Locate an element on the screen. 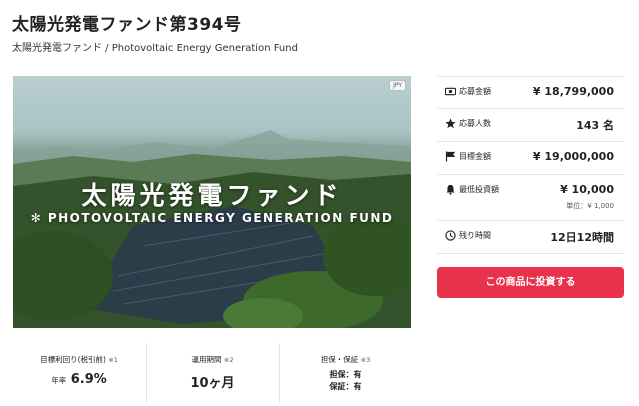 This screenshot has height=406, width=639. summary-label: 最低投資額 is located at coordinates (479, 189).